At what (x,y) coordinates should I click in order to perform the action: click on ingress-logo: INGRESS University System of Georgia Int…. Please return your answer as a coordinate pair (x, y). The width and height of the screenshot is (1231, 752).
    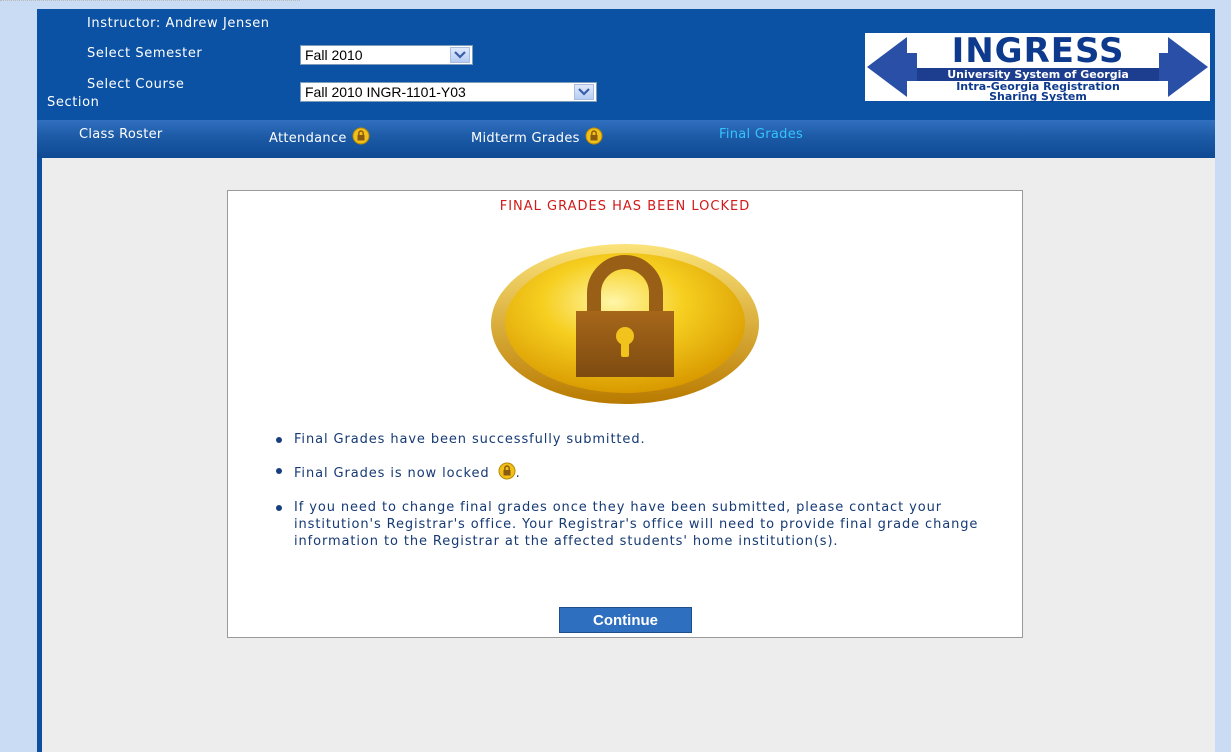
    Looking at the image, I should click on (1037, 67).